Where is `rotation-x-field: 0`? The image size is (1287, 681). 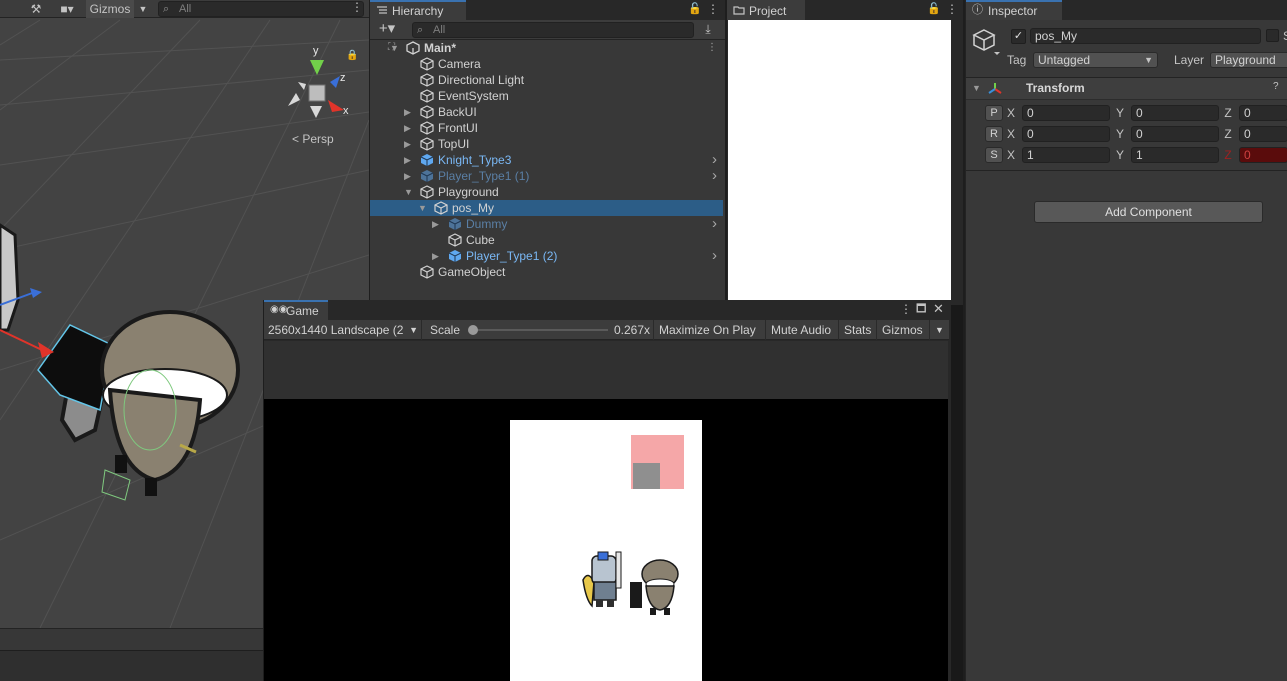 rotation-x-field: 0 is located at coordinates (1066, 134).